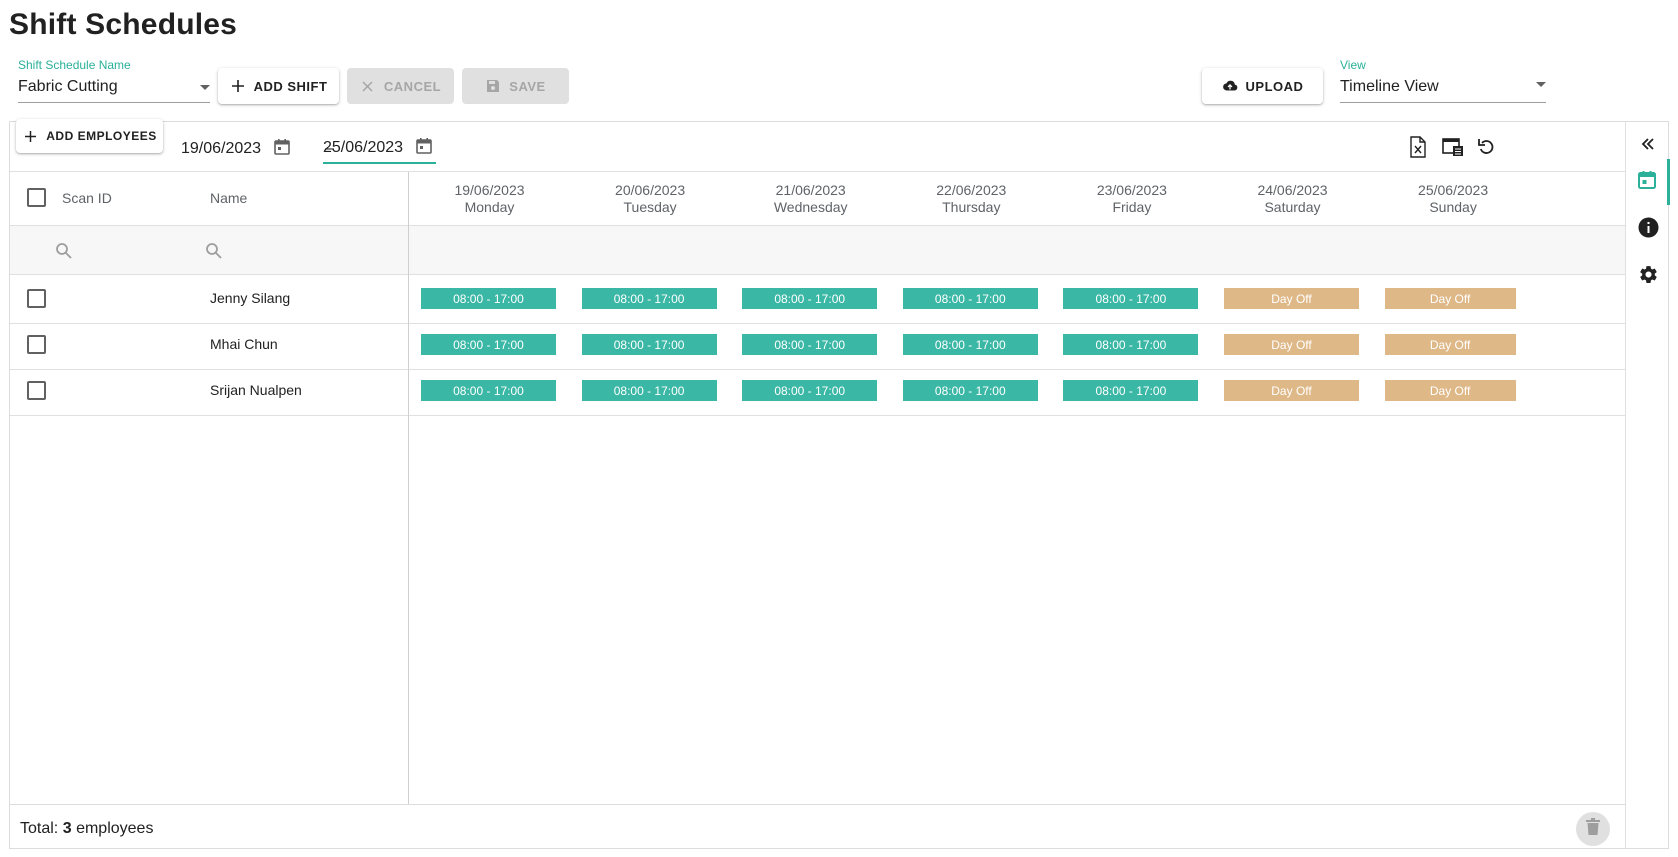 The height and width of the screenshot is (857, 1678). What do you see at coordinates (1647, 485) in the screenshot?
I see `side-rail` at bounding box center [1647, 485].